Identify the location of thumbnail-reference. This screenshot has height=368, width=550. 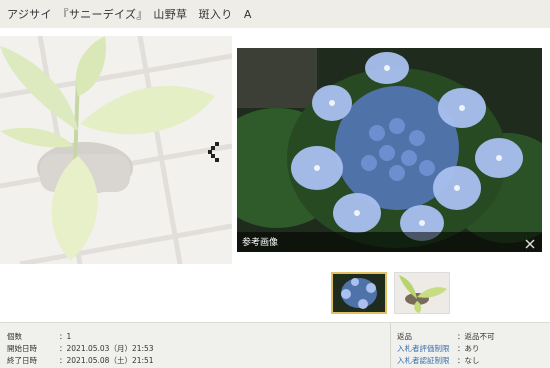
(359, 293).